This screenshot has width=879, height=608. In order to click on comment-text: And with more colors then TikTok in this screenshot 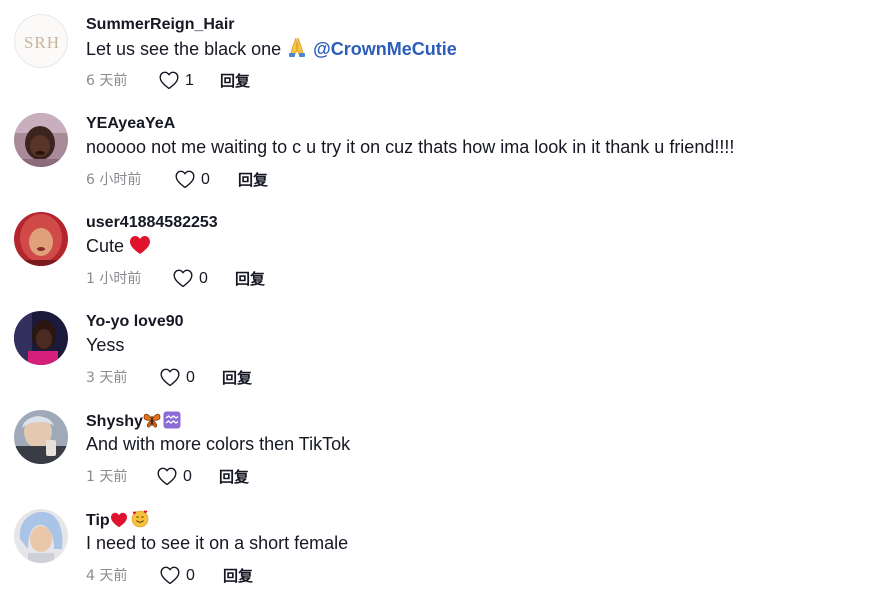, I will do `click(218, 444)`.